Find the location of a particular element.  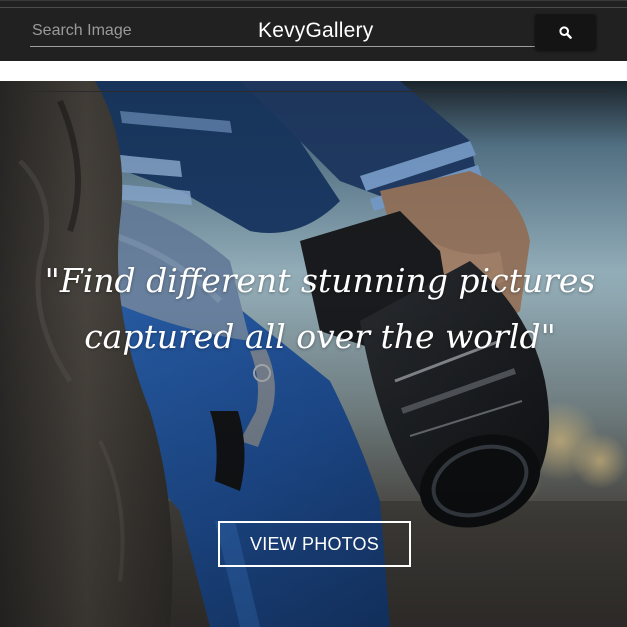

navbar-divider is located at coordinates (313, 7).